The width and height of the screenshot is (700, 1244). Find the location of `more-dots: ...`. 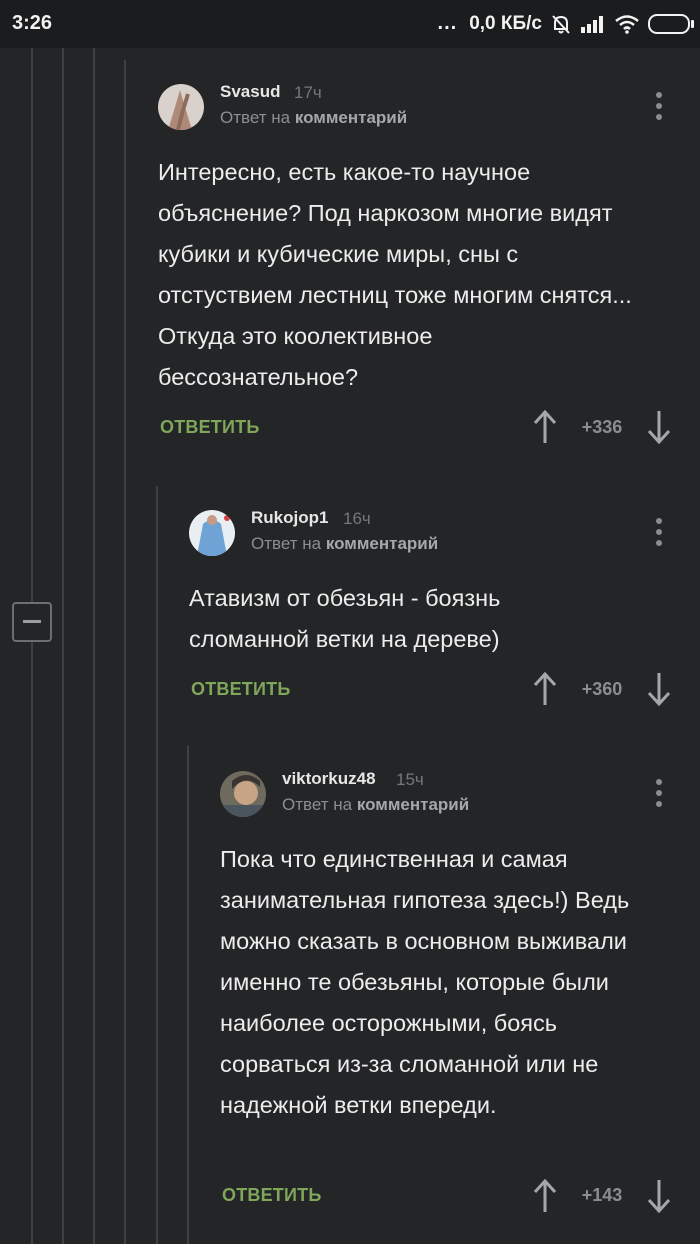

more-dots: ... is located at coordinates (447, 23).